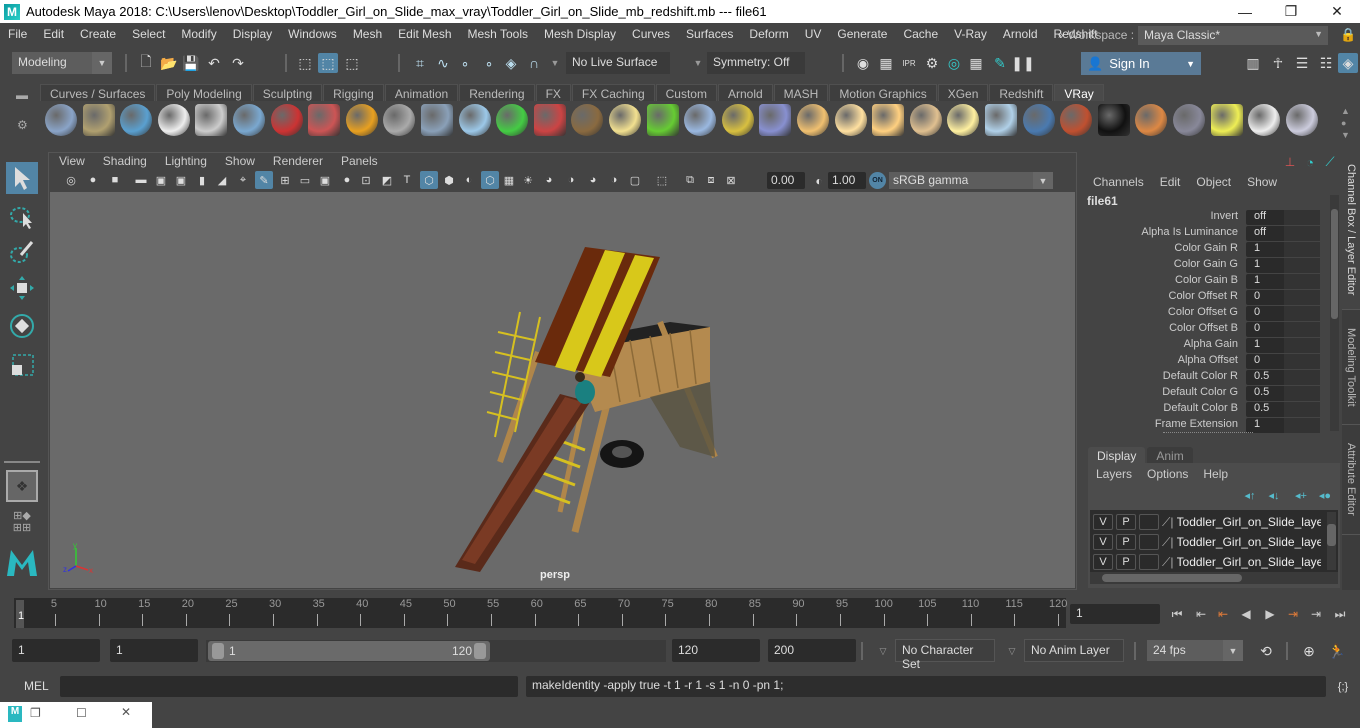  I want to click on menu-edit-mesh: Edit Mesh, so click(424, 34).